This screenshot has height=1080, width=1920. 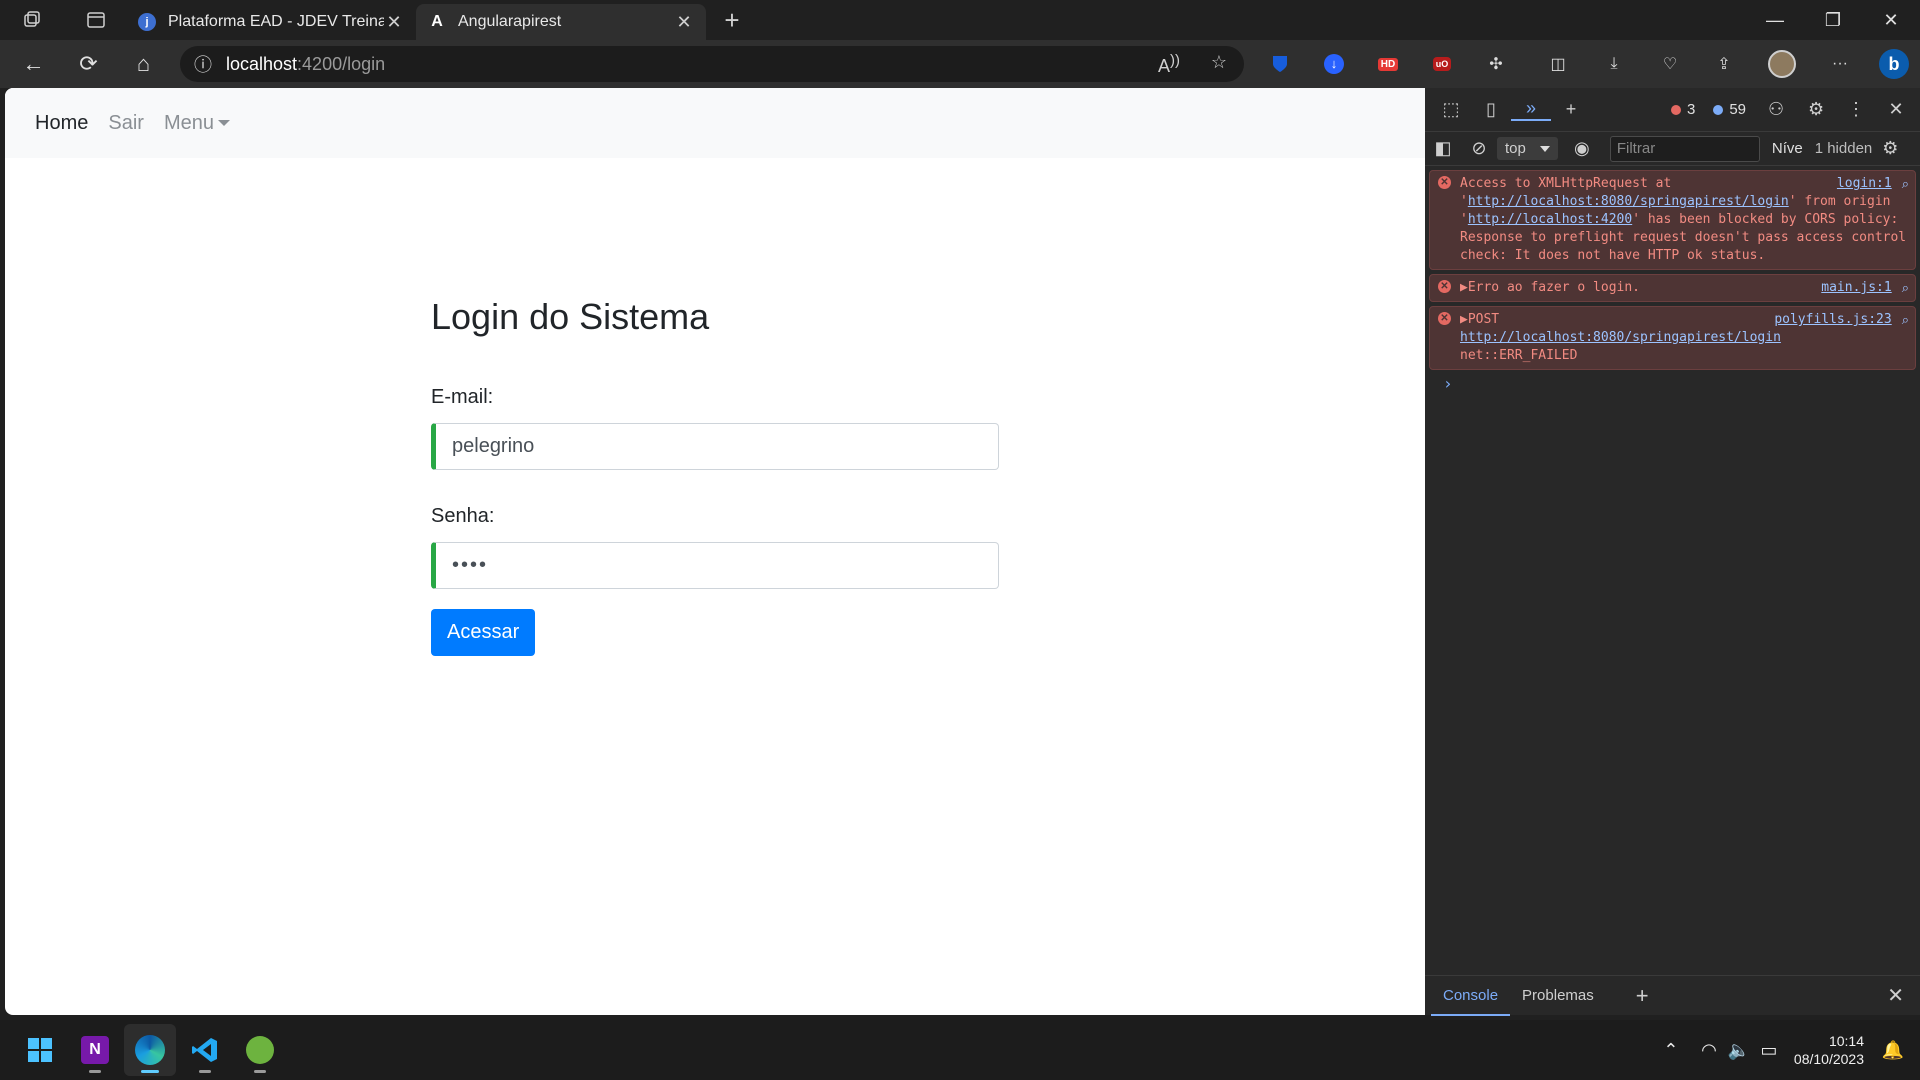 What do you see at coordinates (126, 123) in the screenshot?
I see `nav-sair-link: Sair` at bounding box center [126, 123].